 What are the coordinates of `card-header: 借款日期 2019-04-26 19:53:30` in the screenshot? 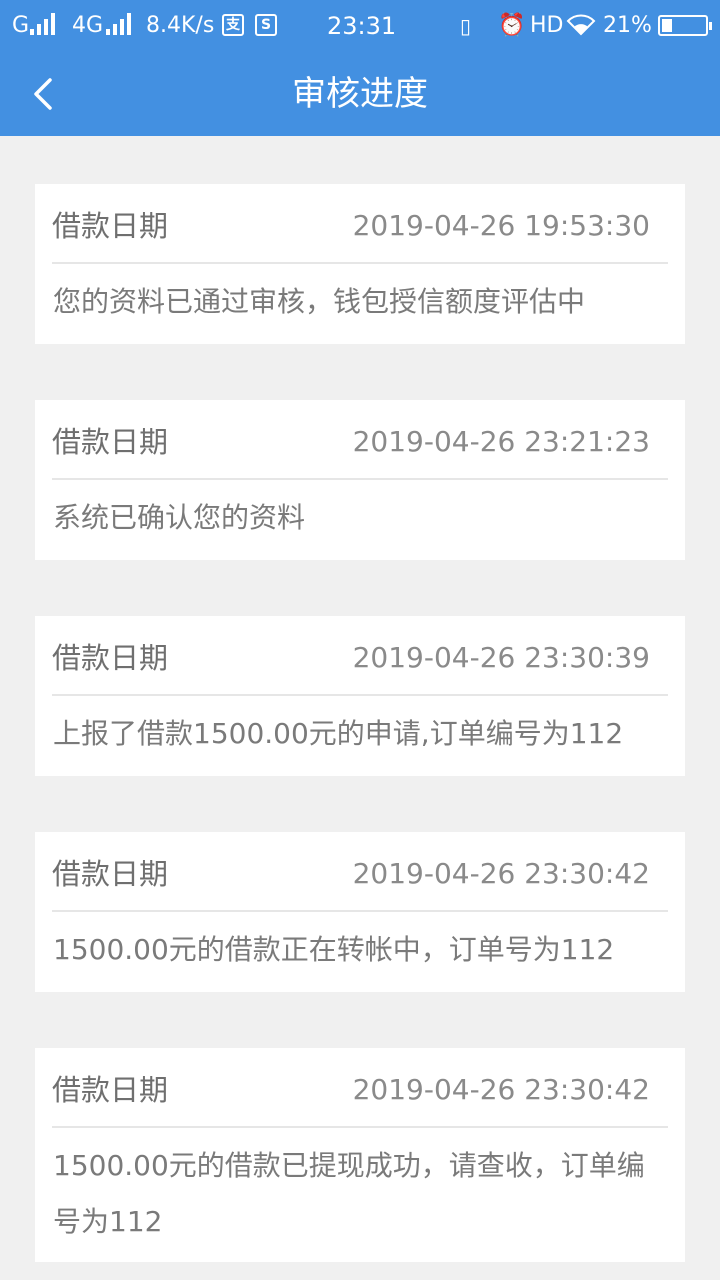 It's located at (360, 224).